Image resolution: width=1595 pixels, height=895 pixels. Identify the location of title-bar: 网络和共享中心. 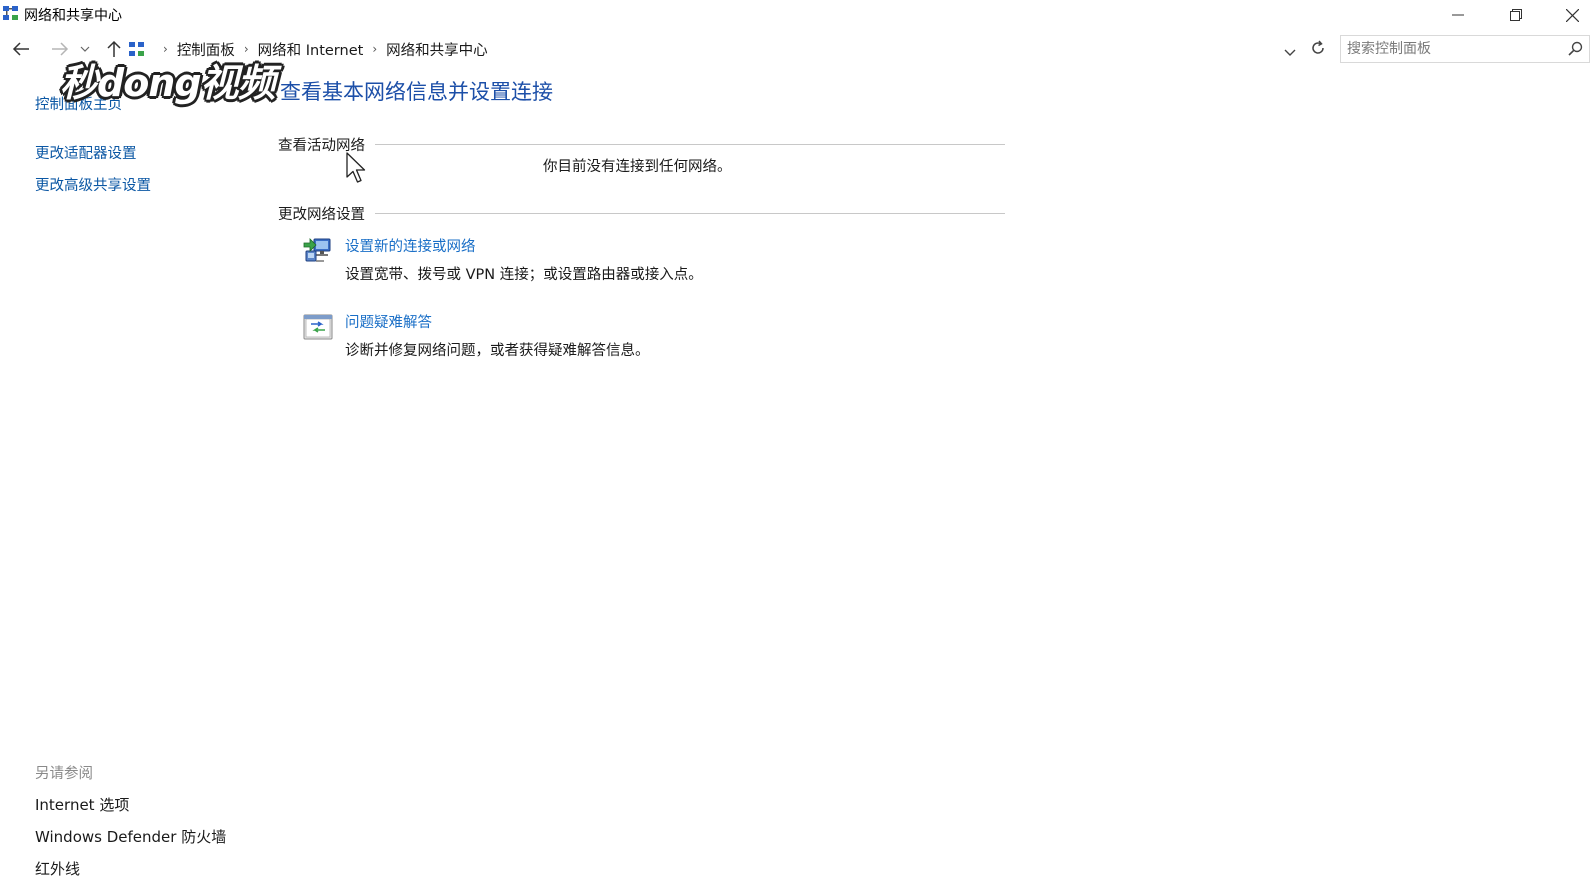
(797, 15).